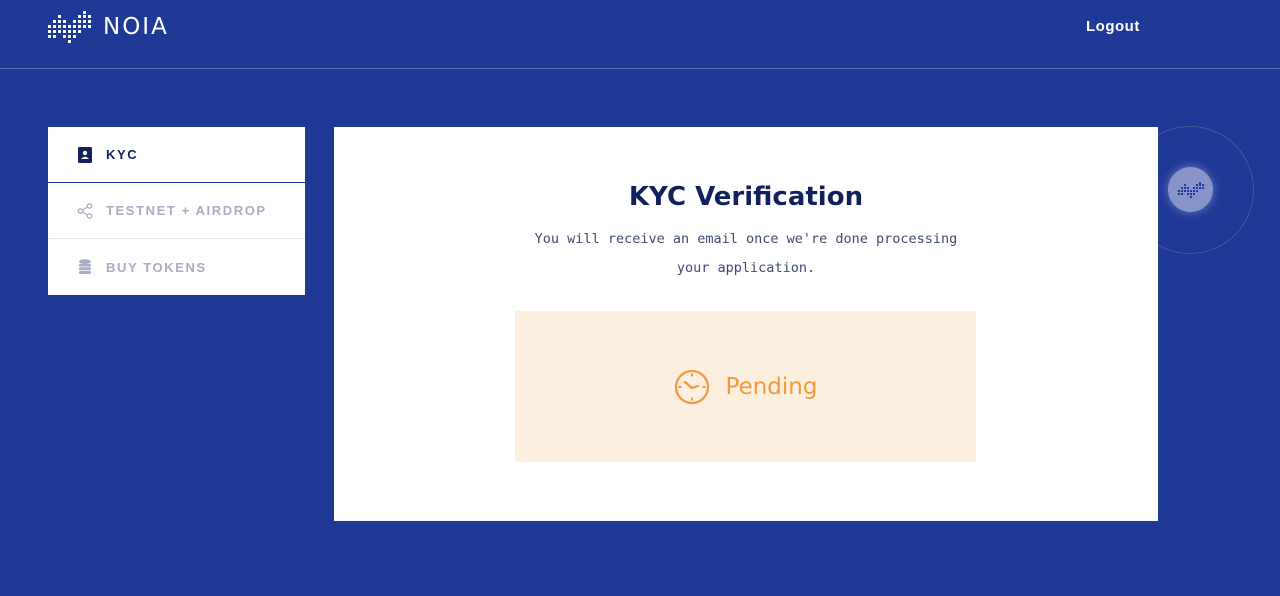  I want to click on sidebar-item-buy-tokens: BUY TOKENS, so click(176, 267).